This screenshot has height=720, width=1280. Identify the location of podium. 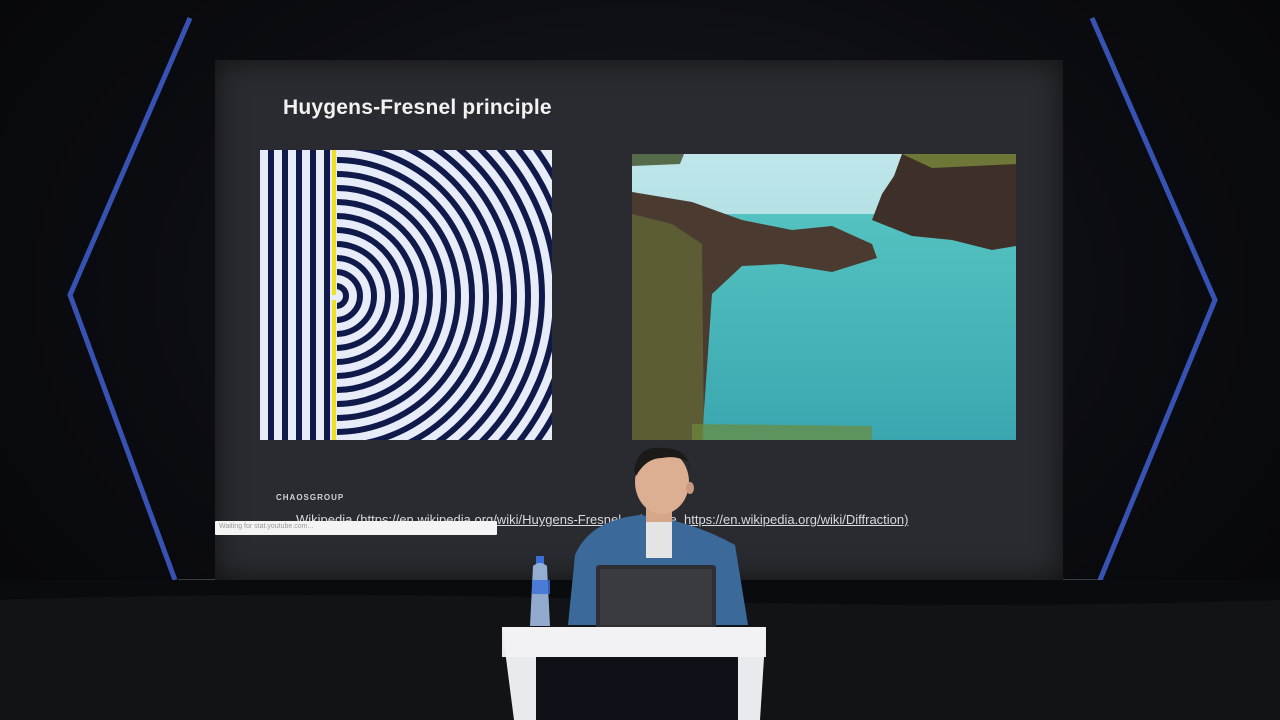
(634, 673).